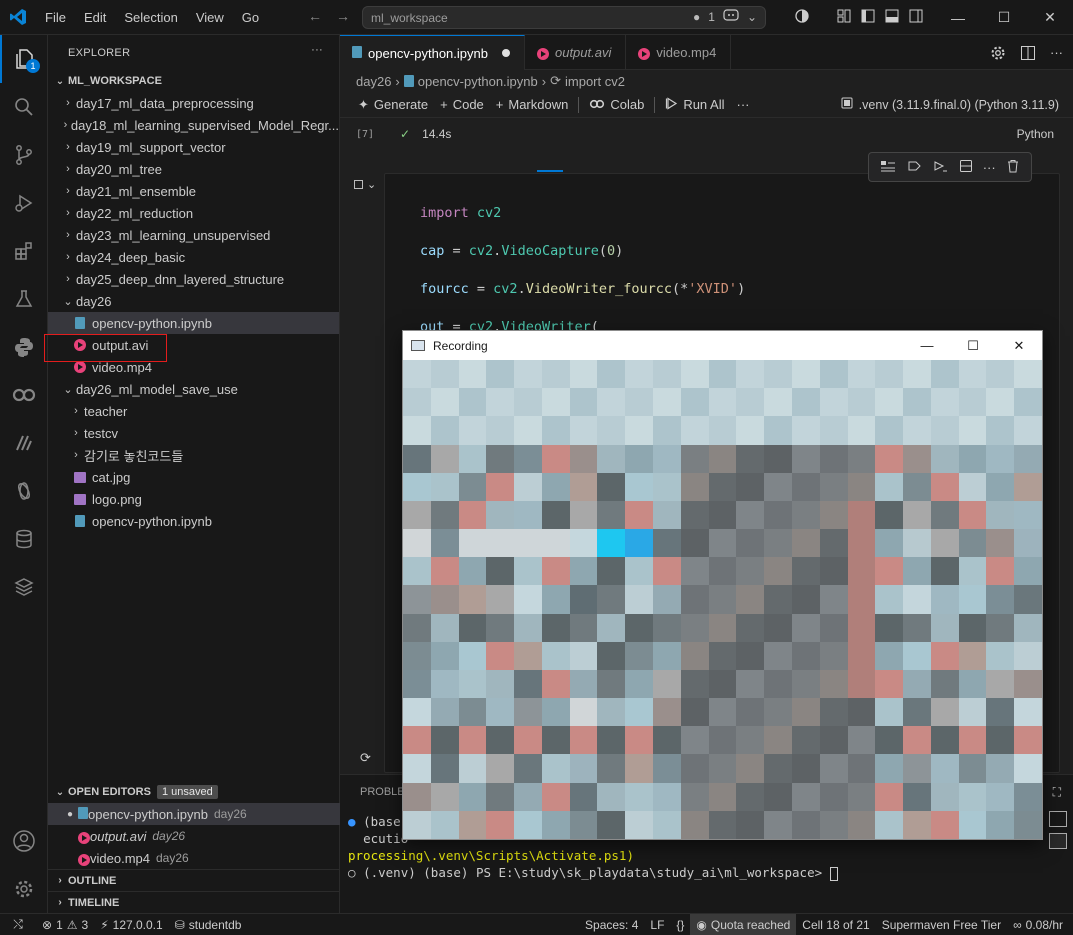  Describe the element at coordinates (194, 836) in the screenshot. I see `open-editor-item: output.avi day26` at that location.